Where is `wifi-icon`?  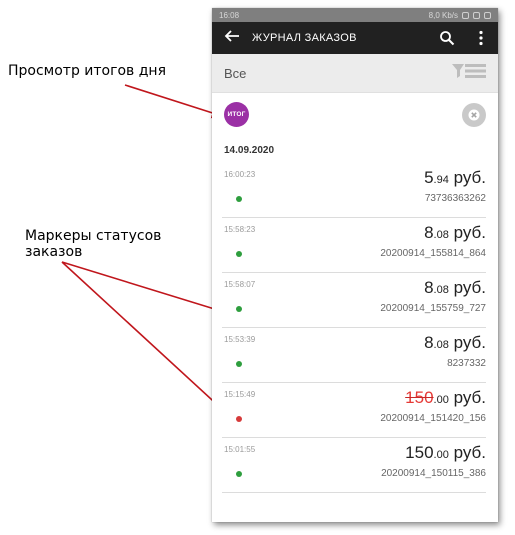
wifi-icon is located at coordinates (476, 15).